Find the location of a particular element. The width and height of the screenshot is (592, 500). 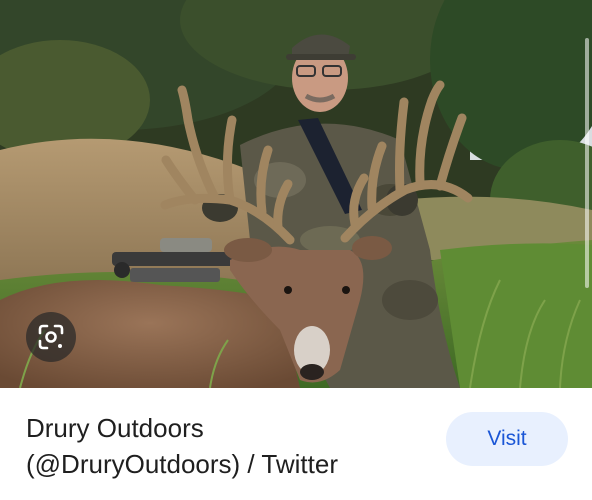

google-lens-icon is located at coordinates (51, 337).